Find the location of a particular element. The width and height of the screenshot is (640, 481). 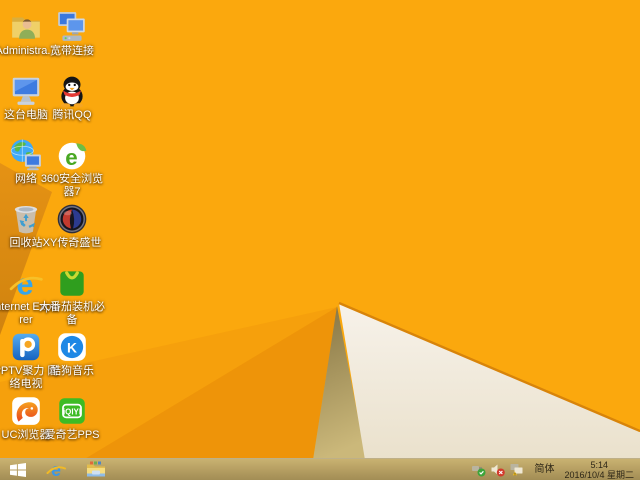

desktop-icon-label: 酷狗音乐 is located at coordinates (72, 371).